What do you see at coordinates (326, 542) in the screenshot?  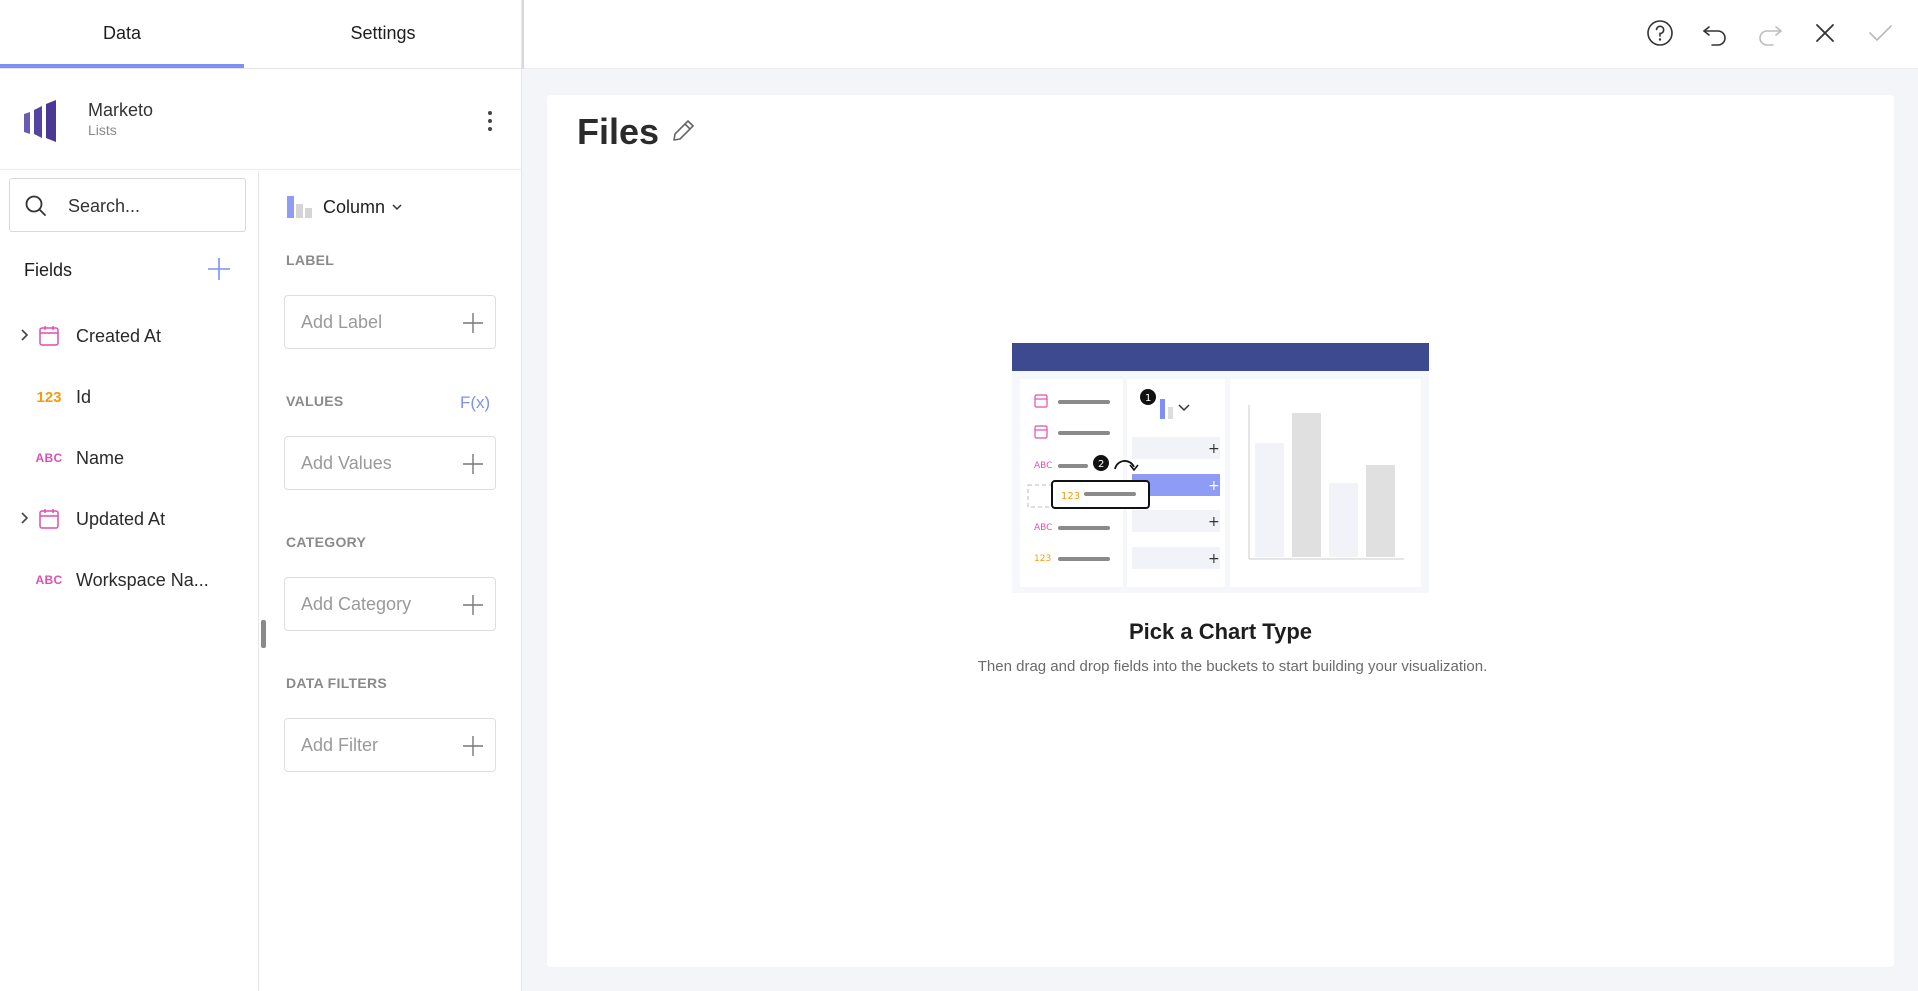 I see `category-bucket-title: CATEGORY` at bounding box center [326, 542].